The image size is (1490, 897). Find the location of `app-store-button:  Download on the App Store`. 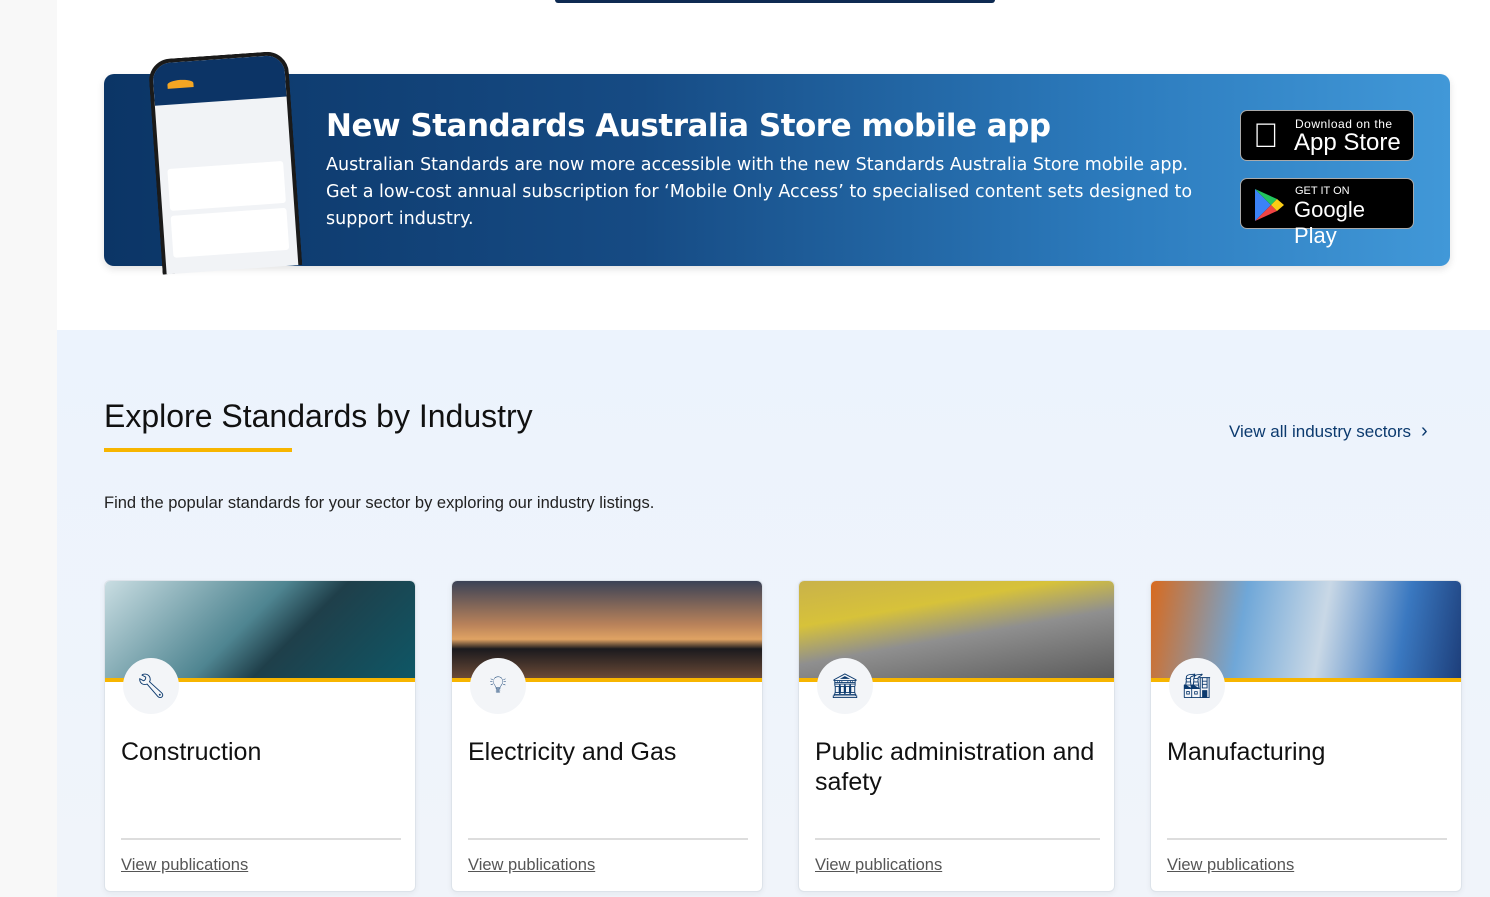

app-store-button:  Download on the App Store is located at coordinates (1327, 135).